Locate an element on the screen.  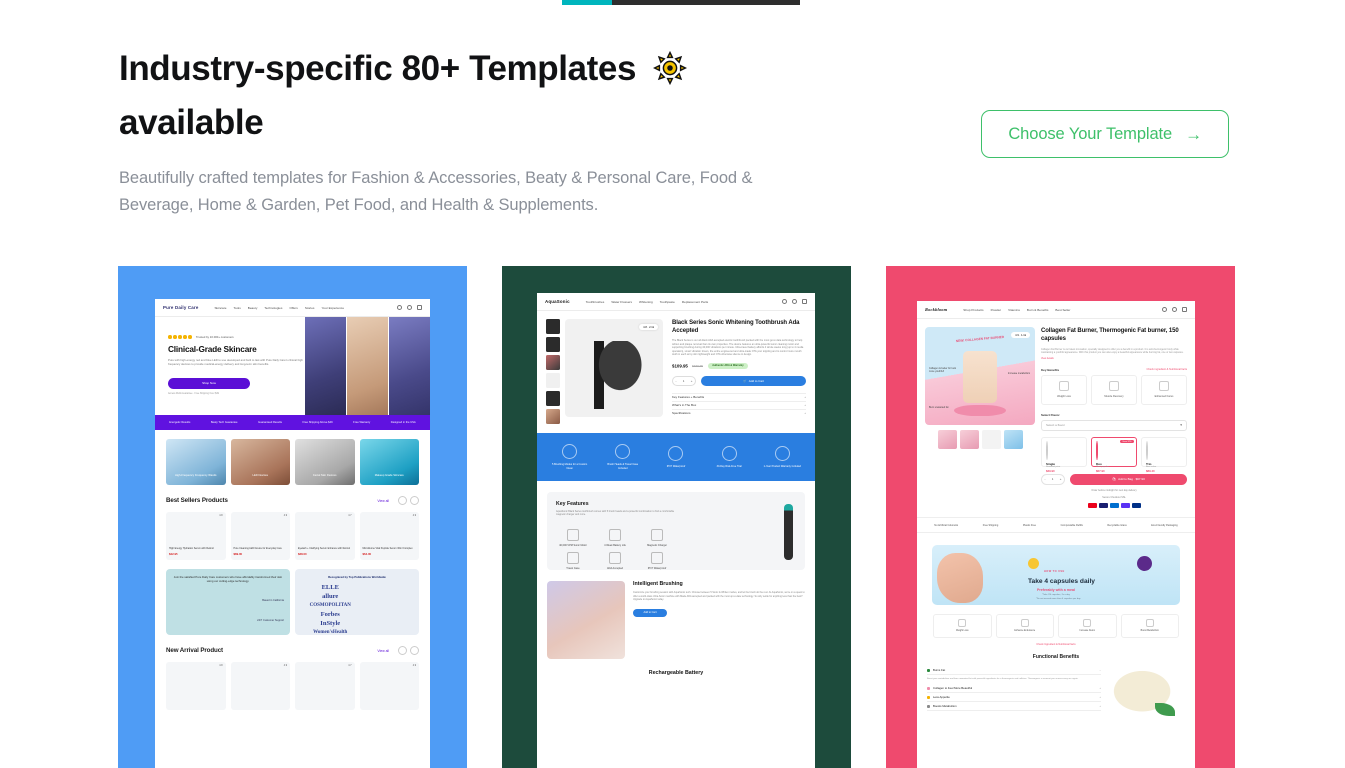
pricing-tier-trio: Trio Best value $89.40 is located at coordinates (1164, 454).